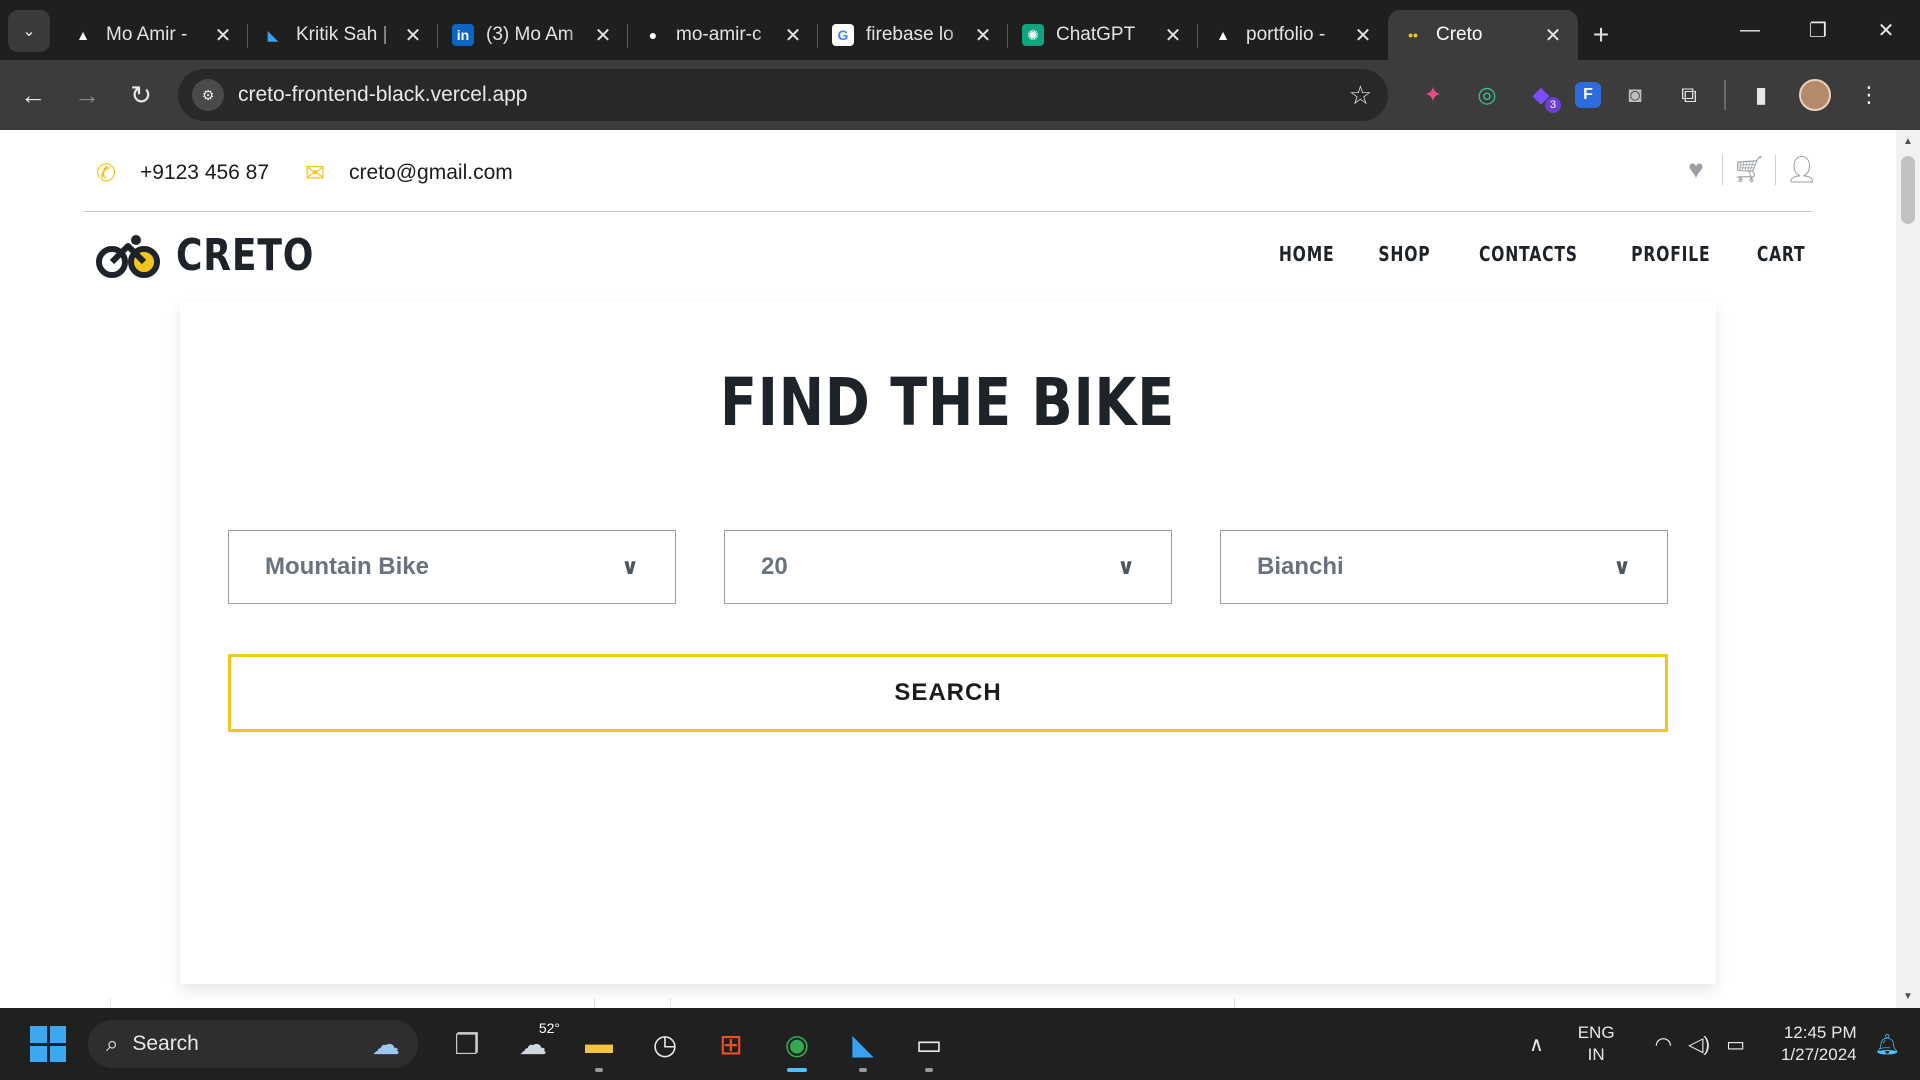 The height and width of the screenshot is (1080, 1920). I want to click on email-address: creto@gmail.com, so click(431, 172).